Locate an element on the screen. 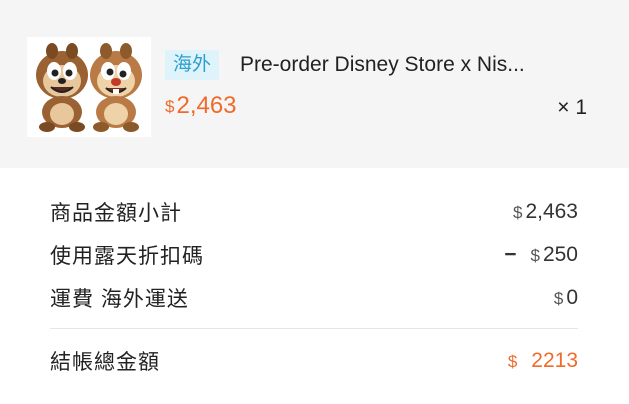  product-quantity: × 1 is located at coordinates (572, 107).